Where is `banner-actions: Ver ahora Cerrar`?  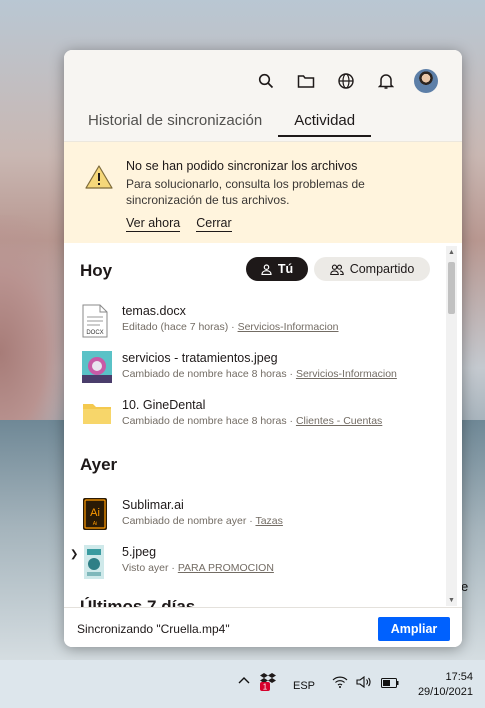 banner-actions: Ver ahora Cerrar is located at coordinates (179, 224).